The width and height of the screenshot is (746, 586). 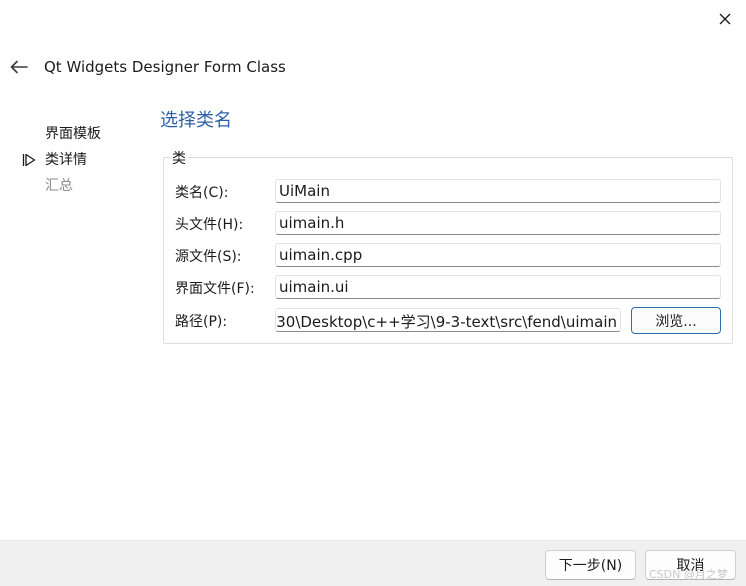 What do you see at coordinates (29, 160) in the screenshot?
I see `current-step-icon` at bounding box center [29, 160].